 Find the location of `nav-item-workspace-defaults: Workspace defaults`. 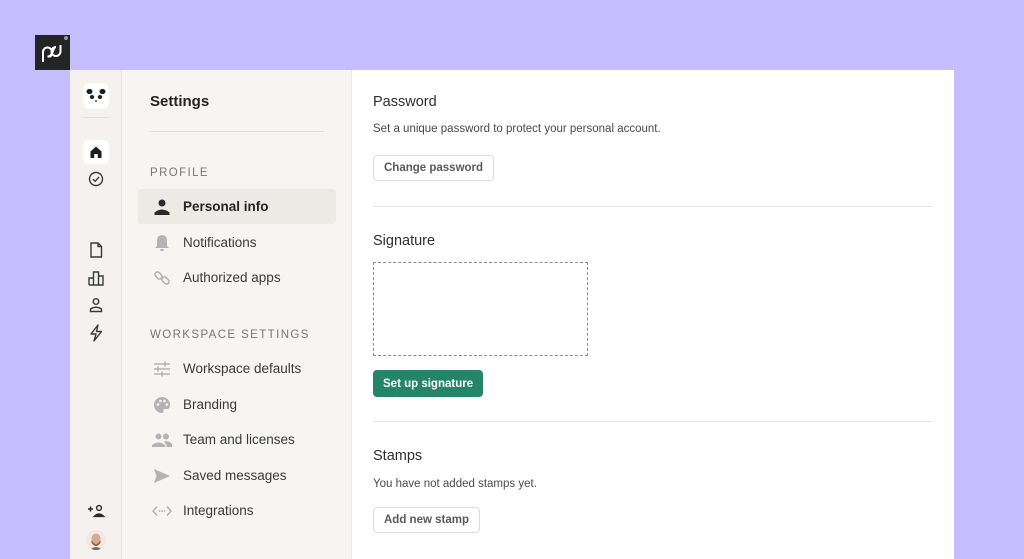

nav-item-workspace-defaults: Workspace defaults is located at coordinates (237, 368).